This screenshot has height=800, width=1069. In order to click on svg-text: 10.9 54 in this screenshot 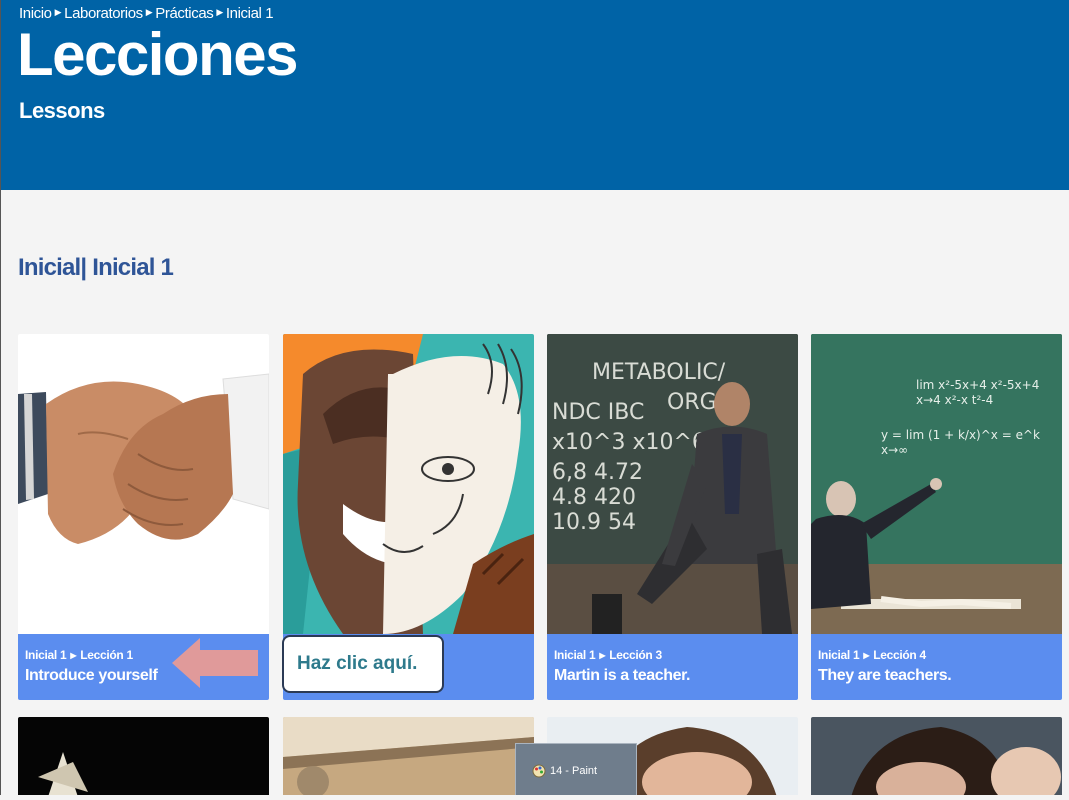, I will do `click(594, 522)`.